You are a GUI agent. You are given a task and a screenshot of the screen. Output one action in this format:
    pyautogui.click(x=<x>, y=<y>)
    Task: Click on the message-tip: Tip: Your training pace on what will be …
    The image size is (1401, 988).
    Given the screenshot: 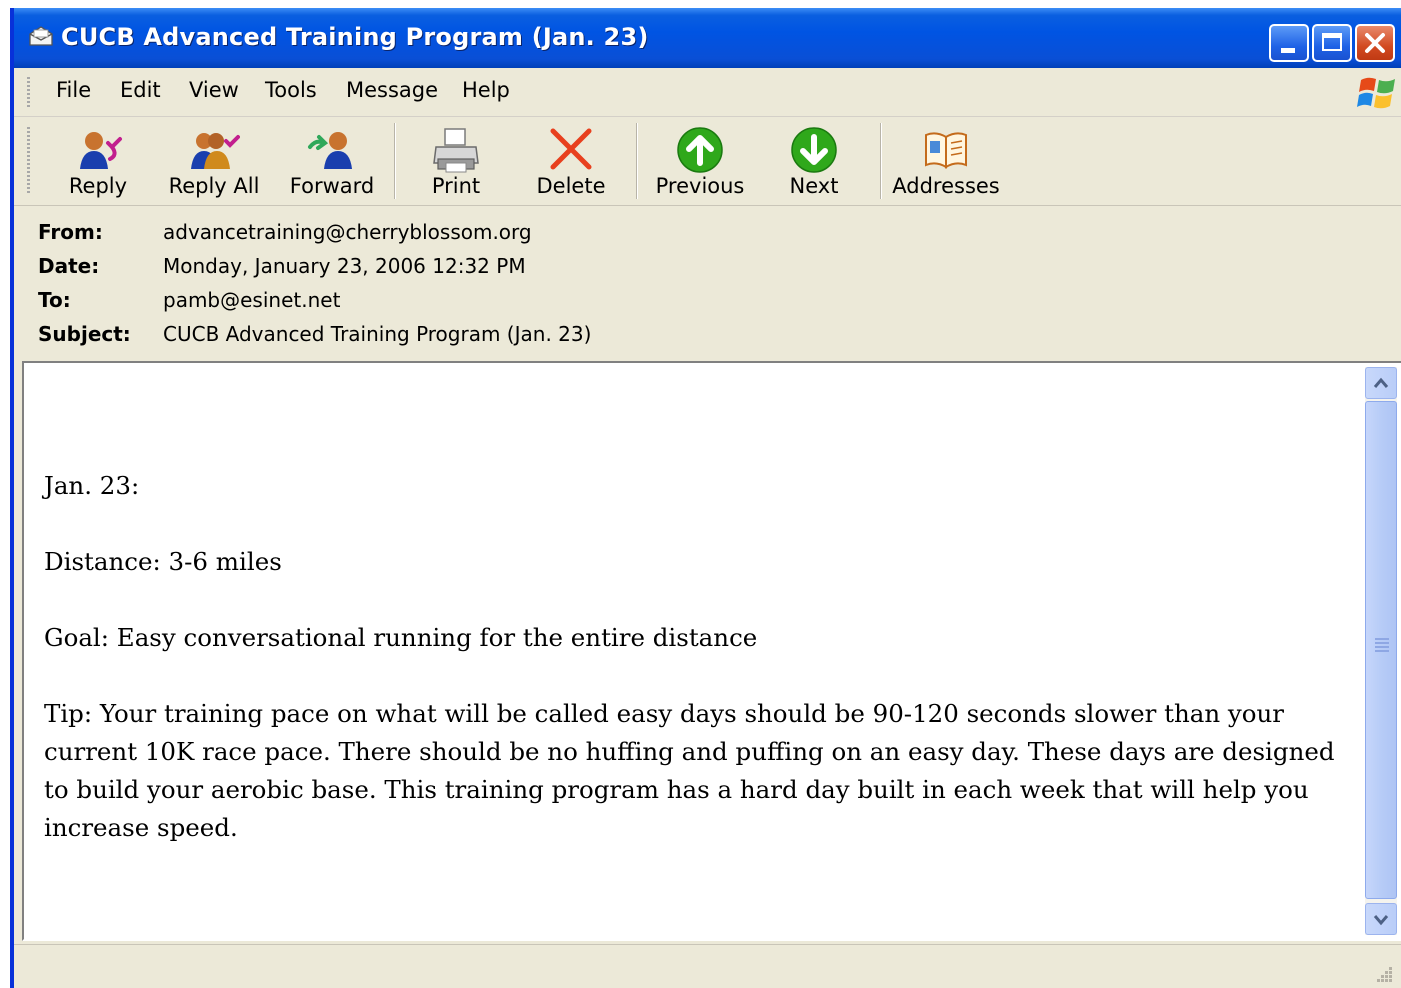 What is the action you would take?
    pyautogui.click(x=689, y=770)
    